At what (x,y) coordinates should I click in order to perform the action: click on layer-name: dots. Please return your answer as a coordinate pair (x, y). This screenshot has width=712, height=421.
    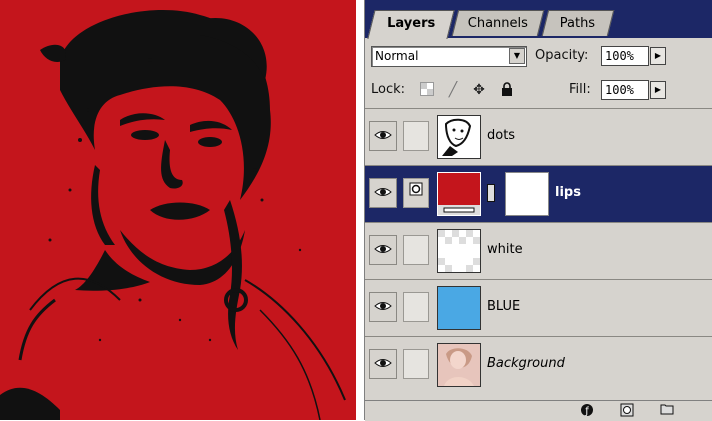
    Looking at the image, I should click on (501, 135).